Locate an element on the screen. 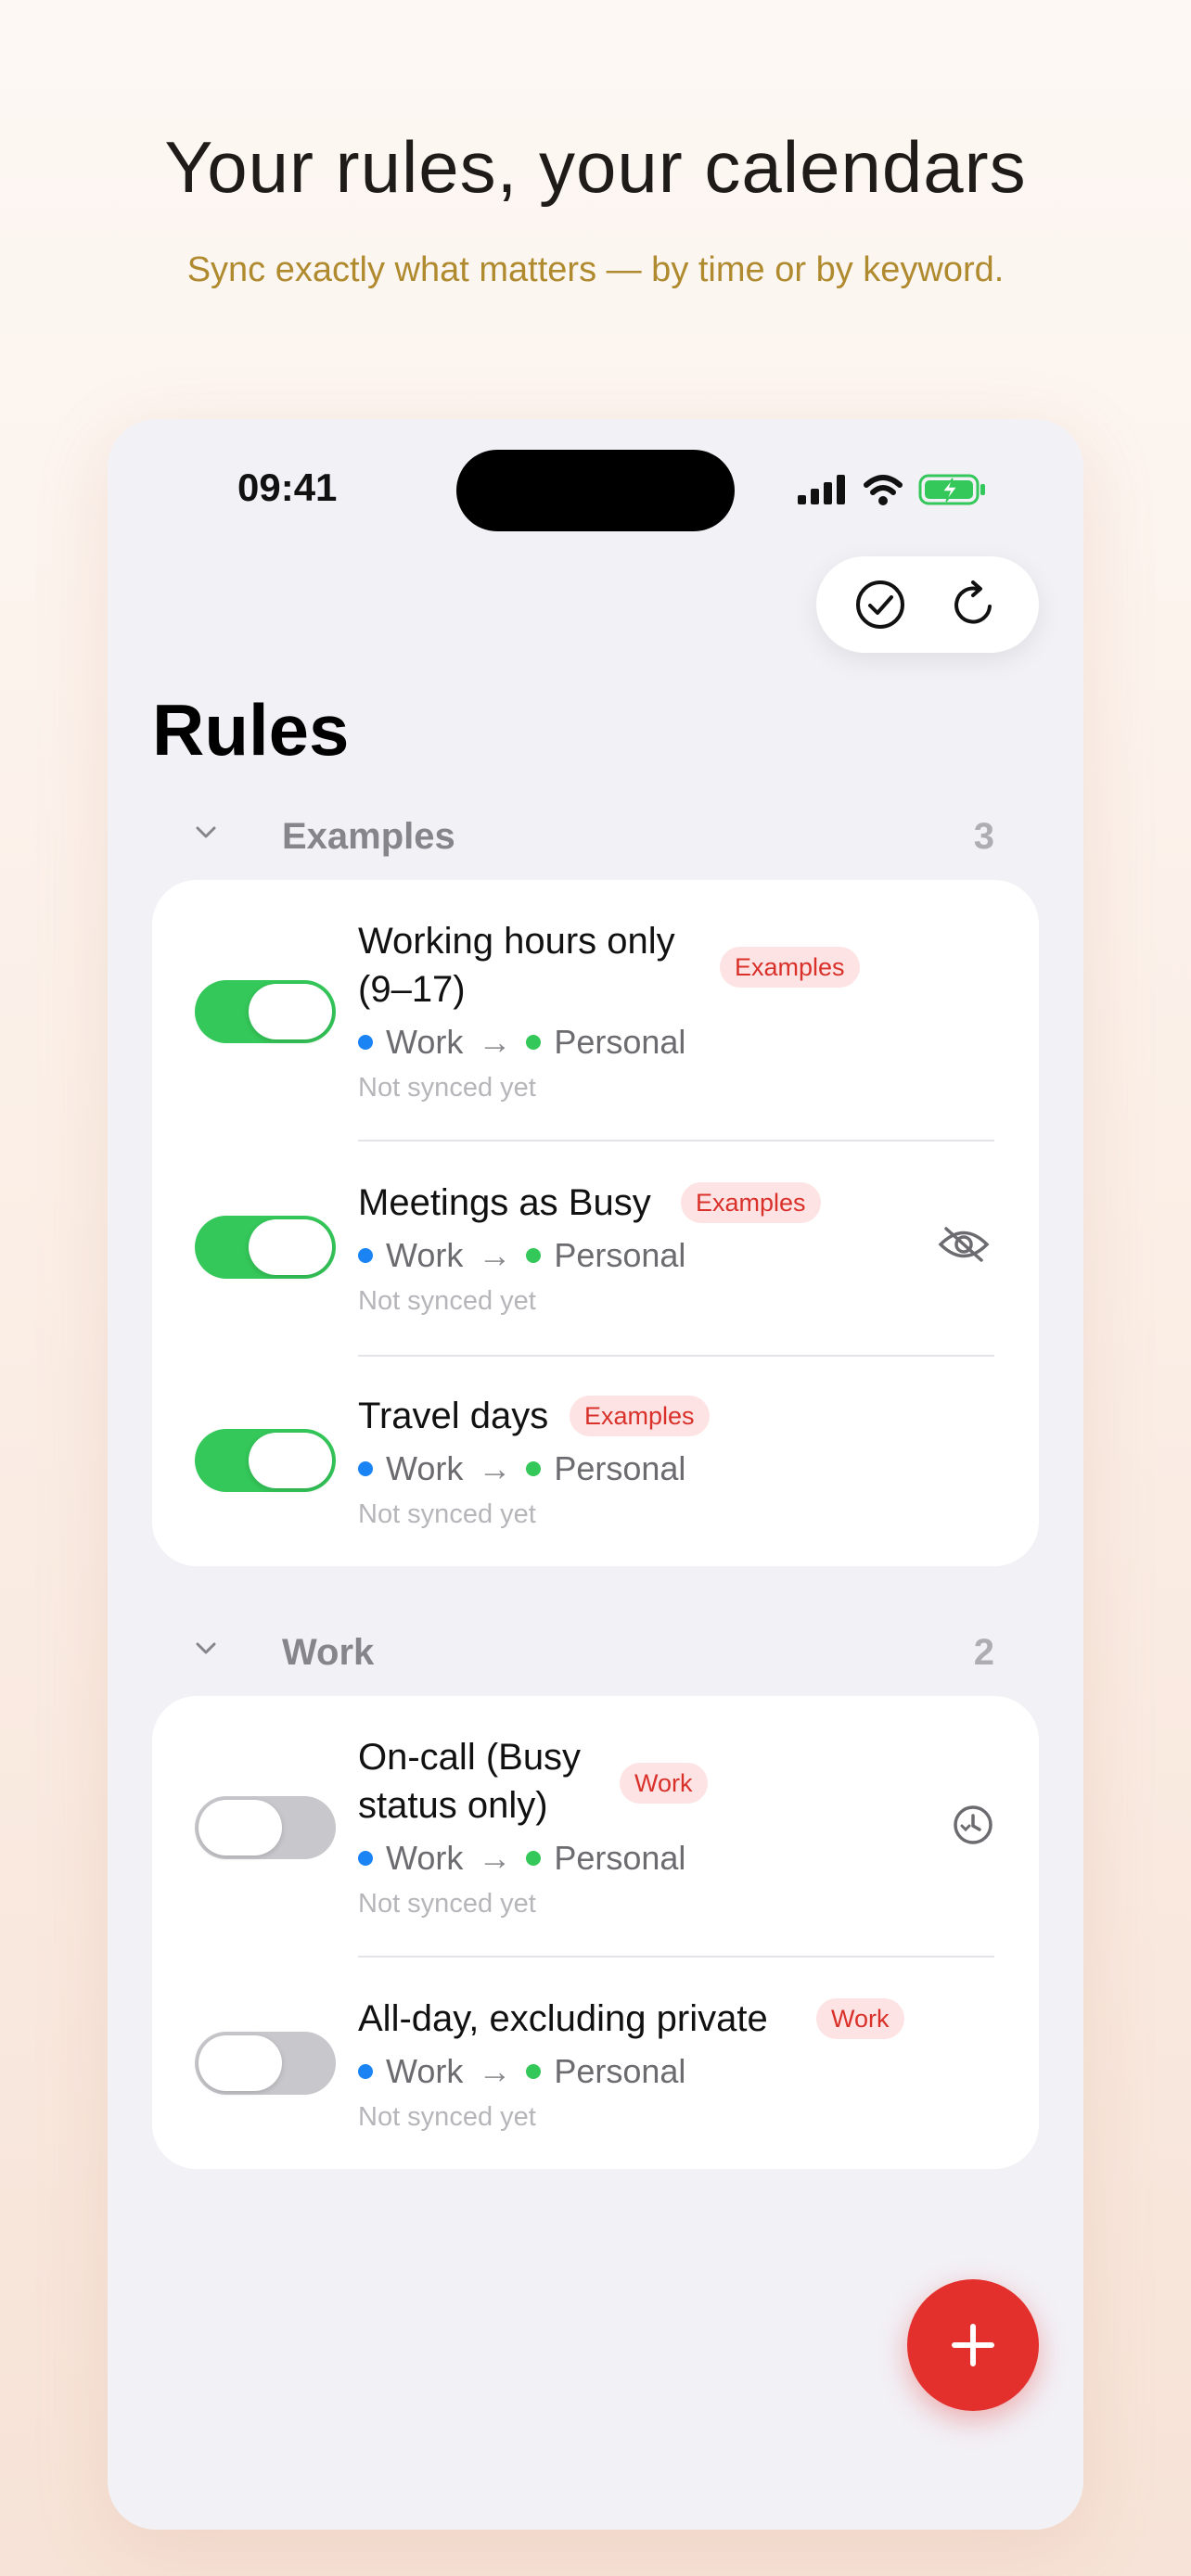 This screenshot has height=2576, width=1191. wifi-icon is located at coordinates (883, 490).